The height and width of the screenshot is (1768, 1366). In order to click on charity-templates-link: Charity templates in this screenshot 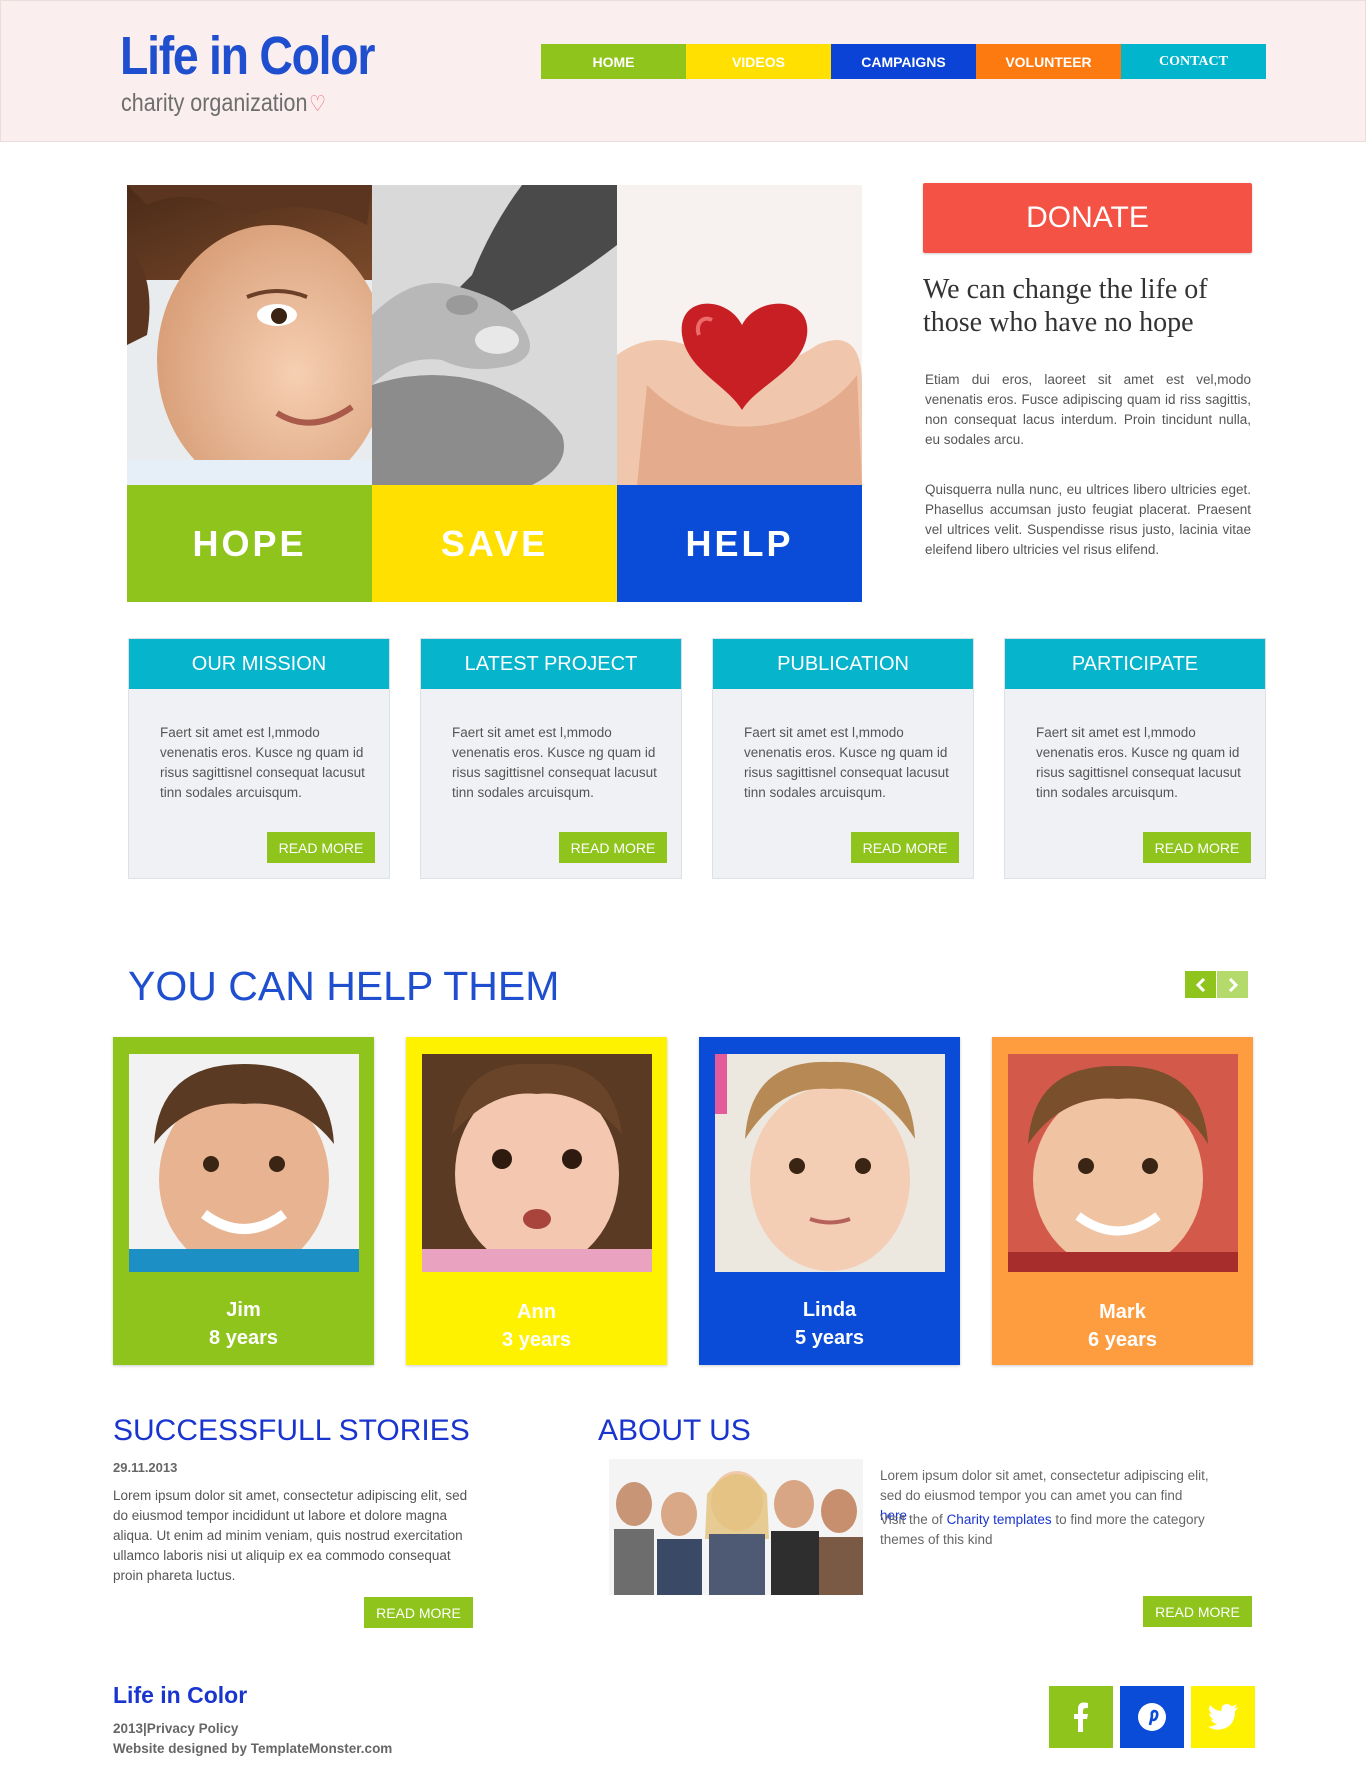, I will do `click(999, 1519)`.